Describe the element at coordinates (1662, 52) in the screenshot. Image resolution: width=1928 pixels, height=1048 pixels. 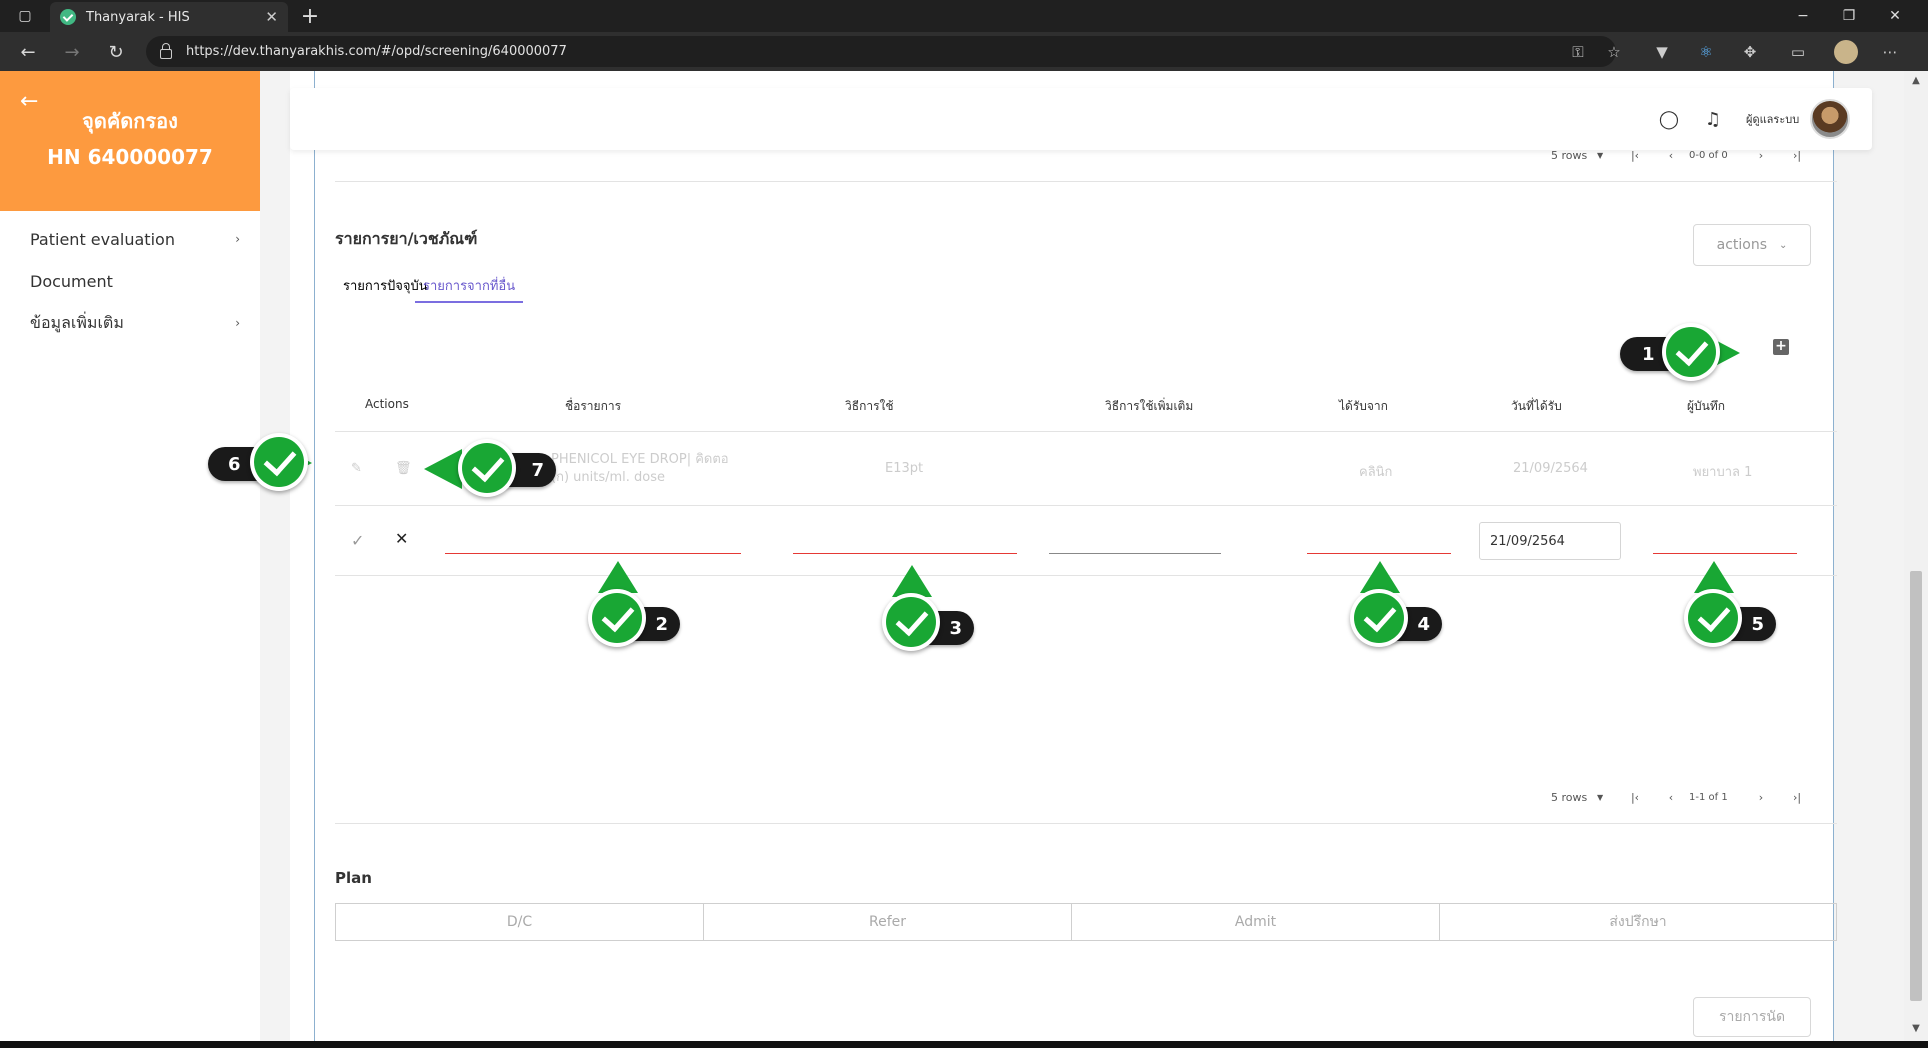
I see `vue-devtools-icon: ▼` at that location.